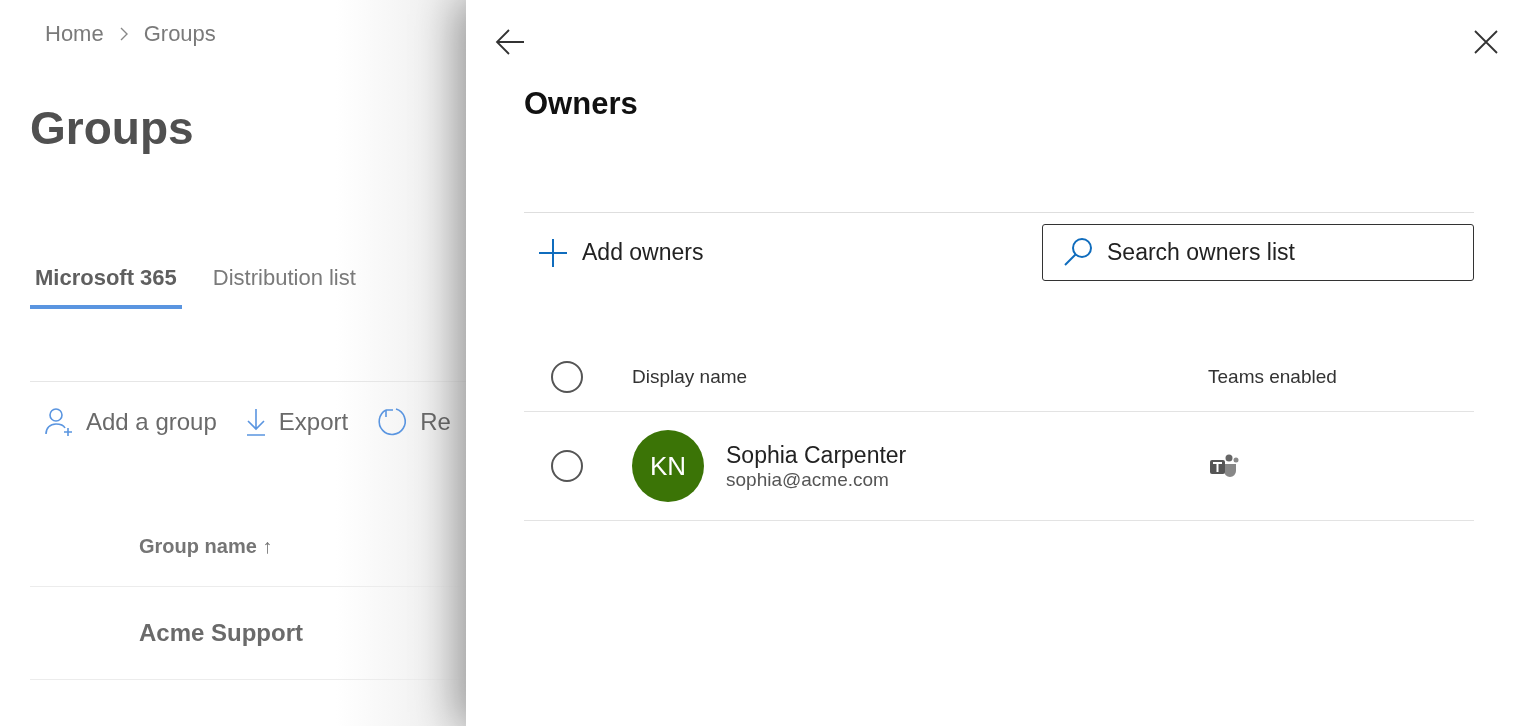 Image resolution: width=1528 pixels, height=726 pixels. I want to click on column-header: Group name ↑, so click(206, 546).